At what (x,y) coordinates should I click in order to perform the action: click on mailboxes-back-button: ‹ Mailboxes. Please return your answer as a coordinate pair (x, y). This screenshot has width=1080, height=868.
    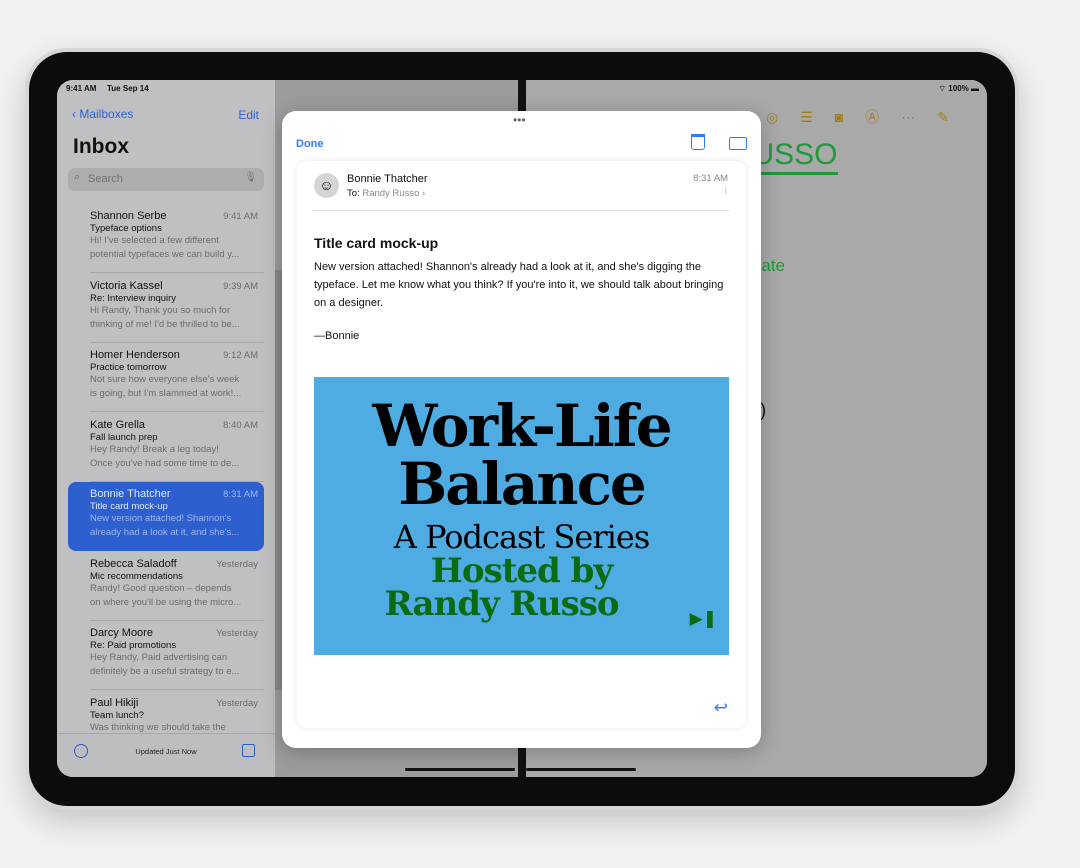
    Looking at the image, I should click on (102, 114).